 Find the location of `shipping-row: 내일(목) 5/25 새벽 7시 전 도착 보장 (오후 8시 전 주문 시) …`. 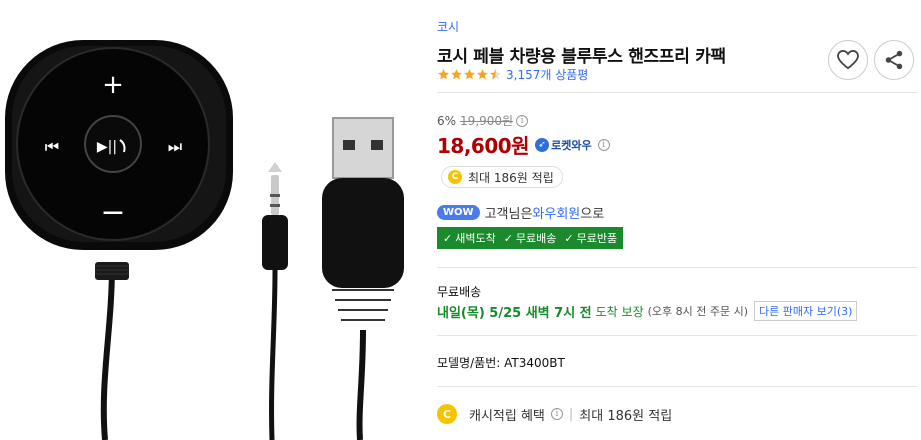

shipping-row: 내일(목) 5/25 새벽 7시 전 도착 보장 (오후 8시 전 주문 시) … is located at coordinates (647, 311).